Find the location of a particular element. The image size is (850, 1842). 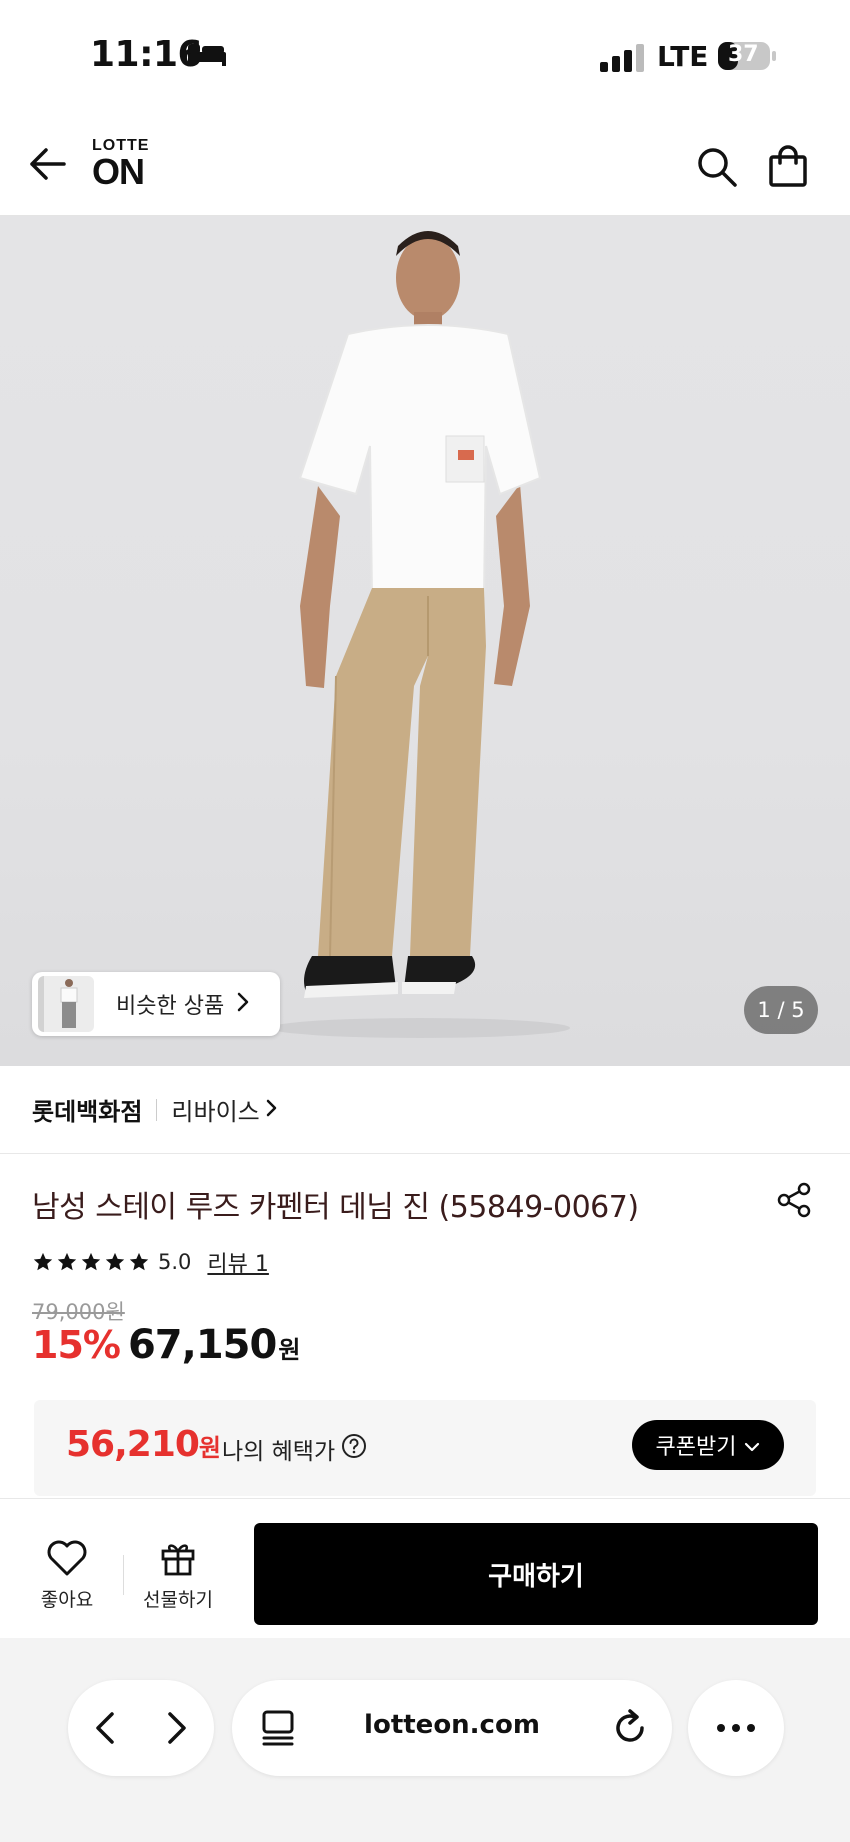

brand-row: 롯데백화점 리바이스 is located at coordinates (425, 1110).